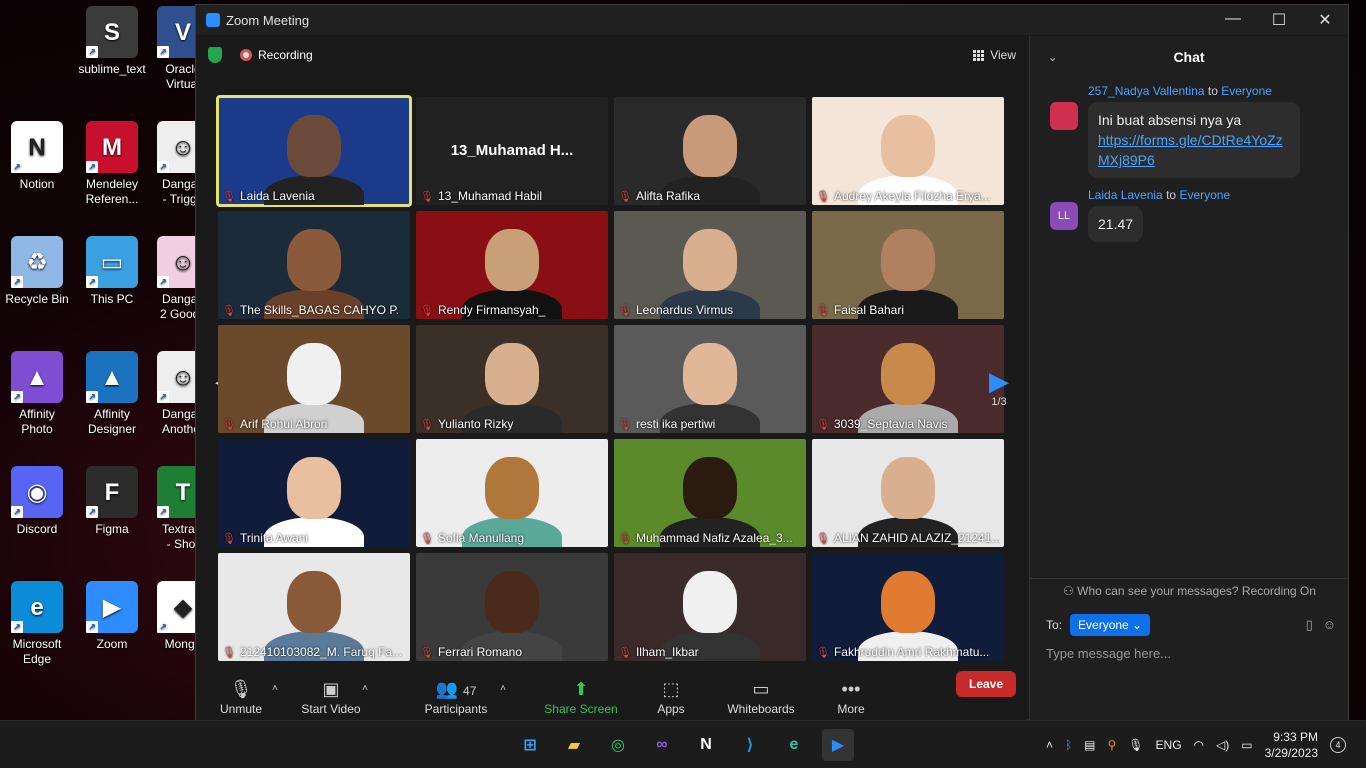  I want to click on desktop-icon: ◉ ↗ Discord, so click(37, 501).